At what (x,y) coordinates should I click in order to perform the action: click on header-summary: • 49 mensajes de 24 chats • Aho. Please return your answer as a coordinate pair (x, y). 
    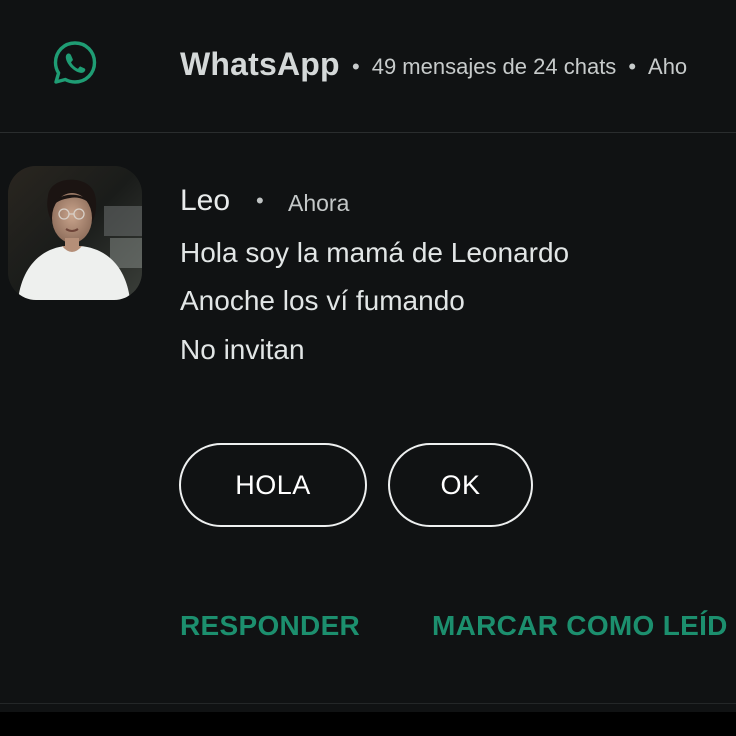
    Looking at the image, I should click on (519, 67).